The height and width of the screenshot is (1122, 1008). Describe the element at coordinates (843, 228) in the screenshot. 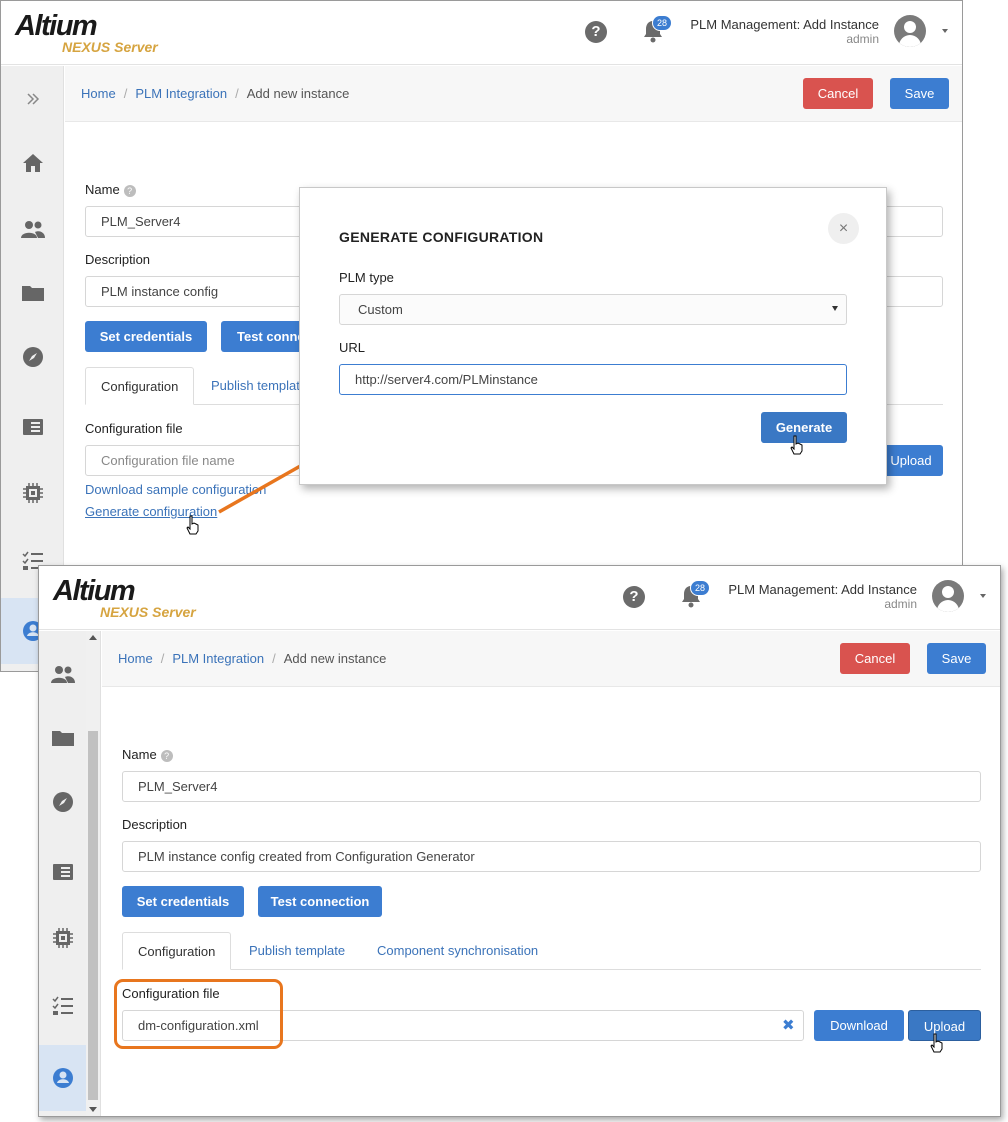

I see `close-icon: ×` at that location.